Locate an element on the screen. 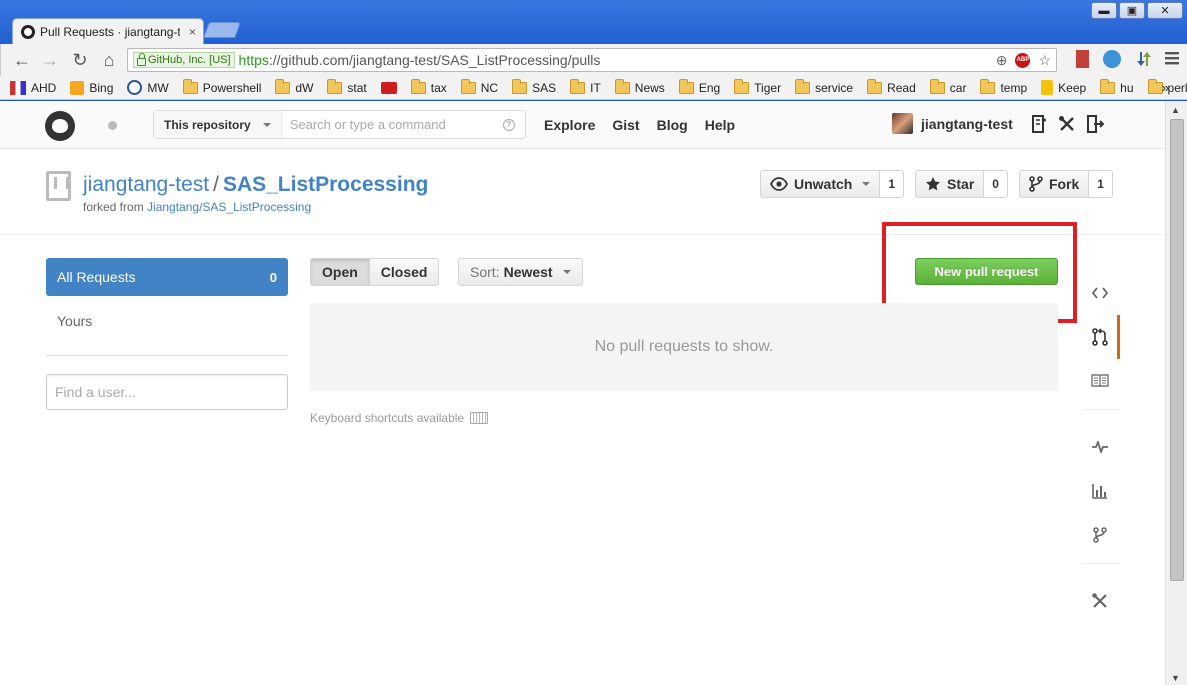 The image size is (1187, 685). bookmark-dw: dW is located at coordinates (294, 86).